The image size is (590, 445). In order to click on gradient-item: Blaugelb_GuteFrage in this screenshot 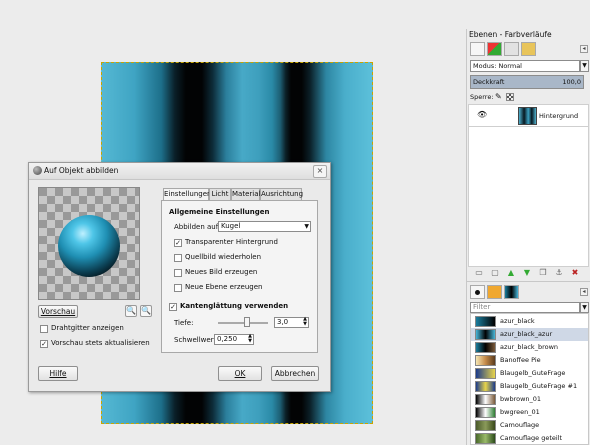, I will do `click(529, 373)`.